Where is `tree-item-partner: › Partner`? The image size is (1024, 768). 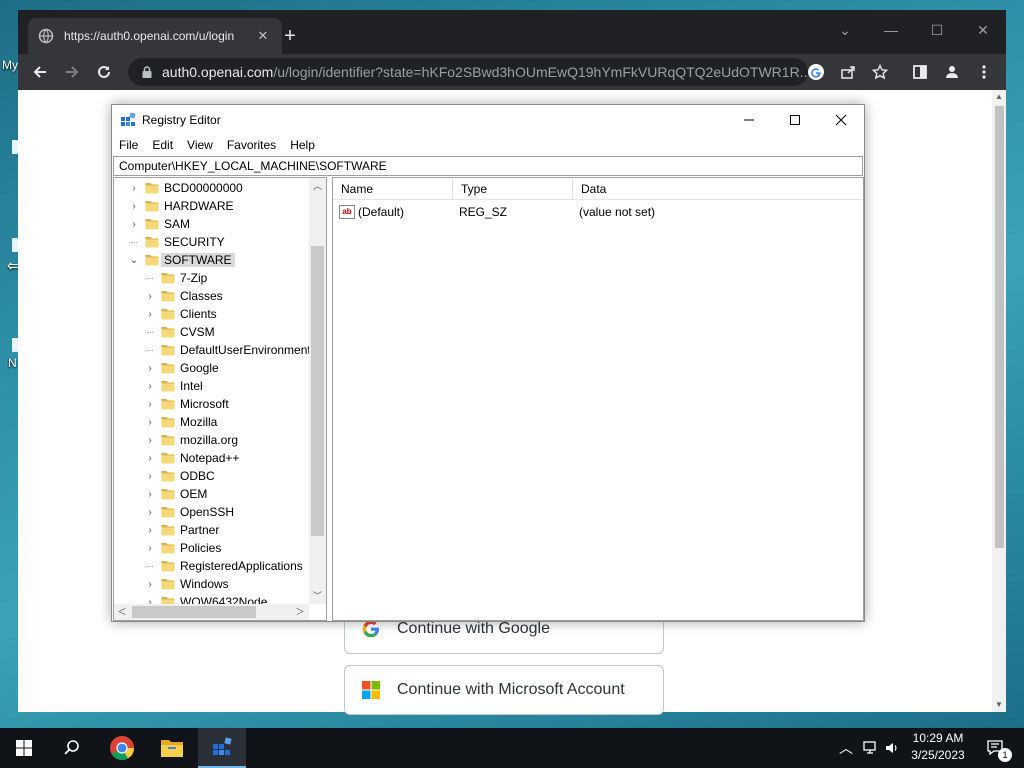
tree-item-partner: › Partner is located at coordinates (181, 530).